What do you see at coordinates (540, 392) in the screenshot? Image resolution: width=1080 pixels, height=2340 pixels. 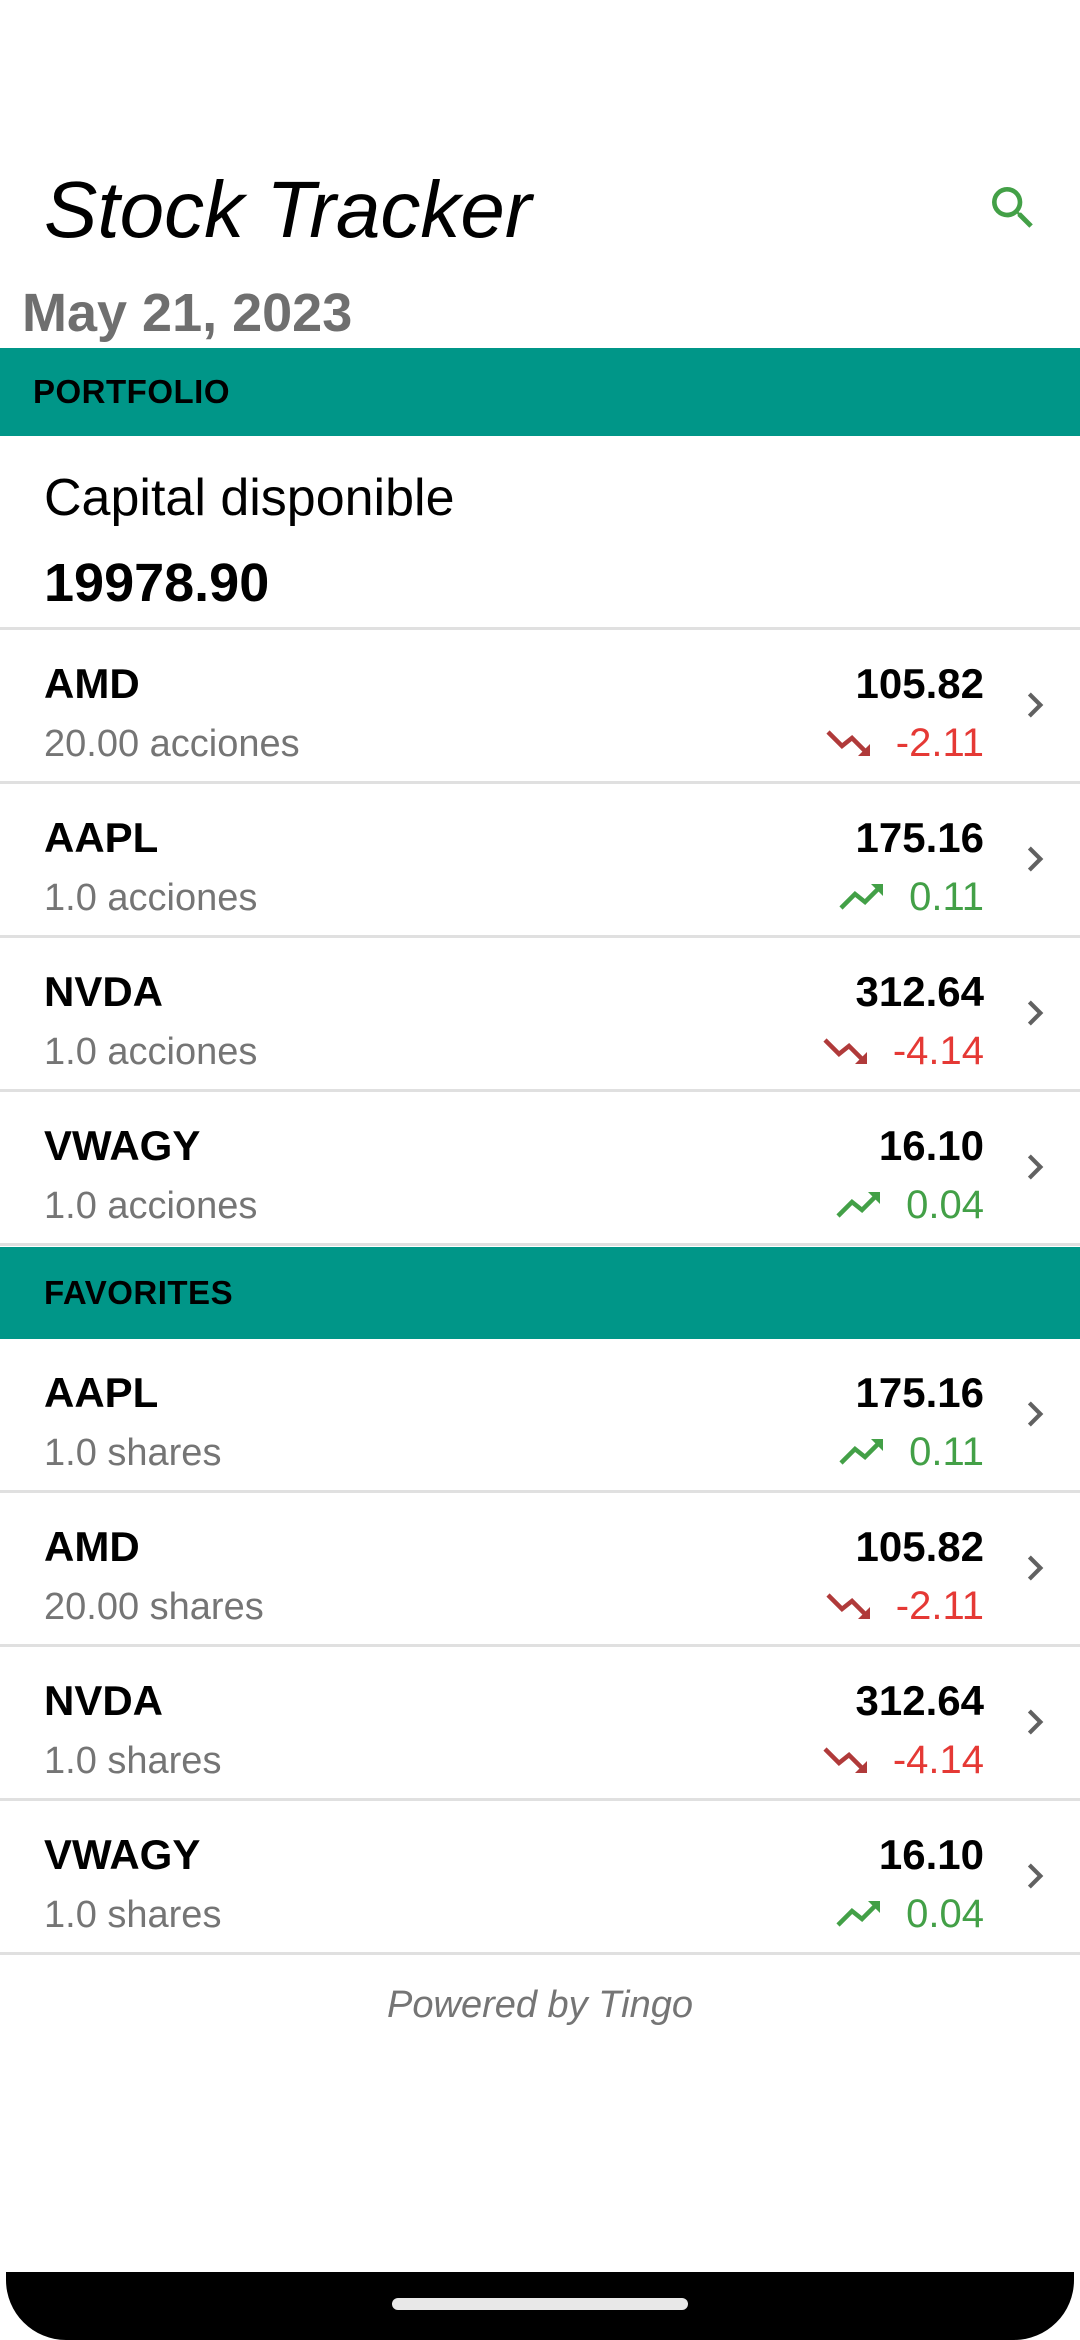 I see `section-header-portfolio: PORTFOLIO` at bounding box center [540, 392].